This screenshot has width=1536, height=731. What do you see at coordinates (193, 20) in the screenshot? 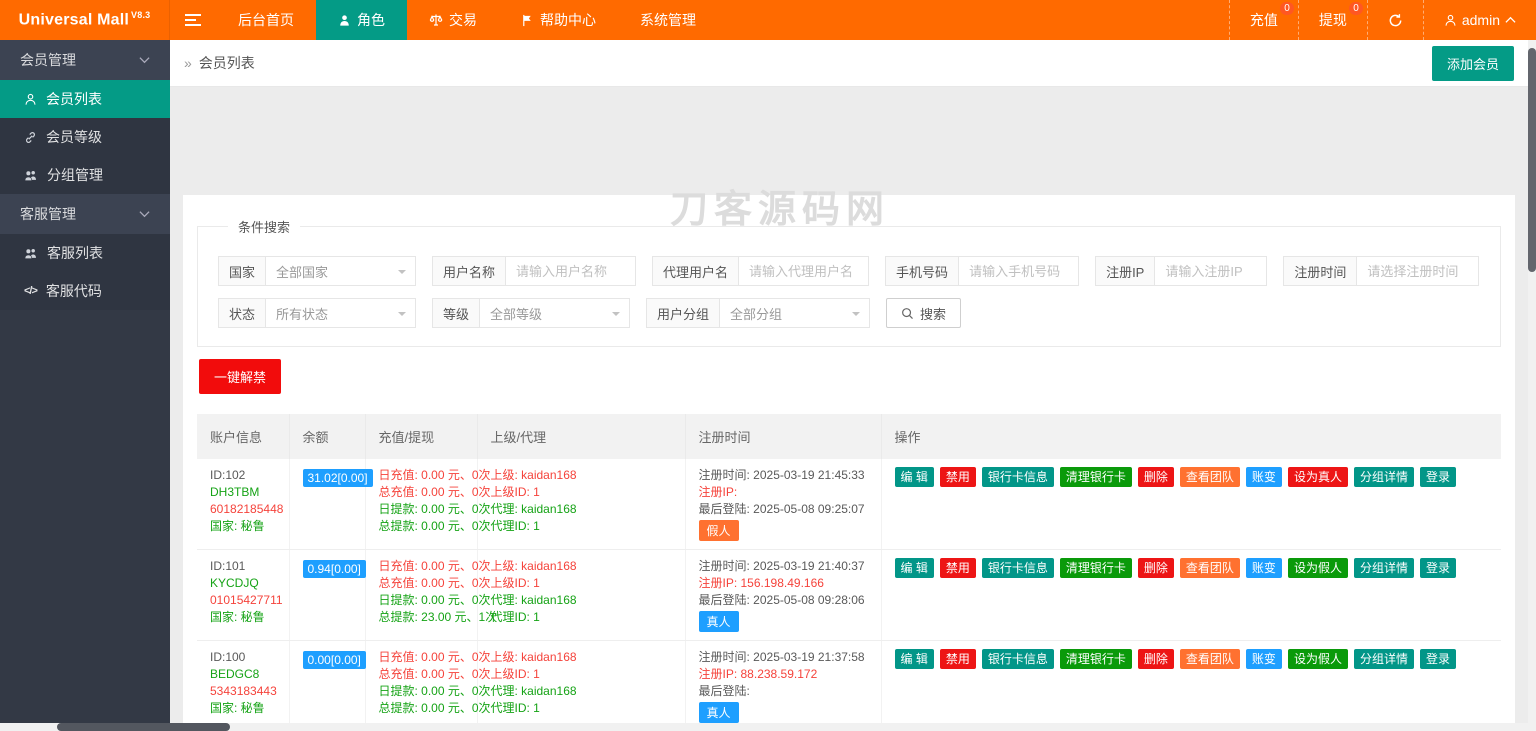
I see `sidebar-toggle-icon` at bounding box center [193, 20].